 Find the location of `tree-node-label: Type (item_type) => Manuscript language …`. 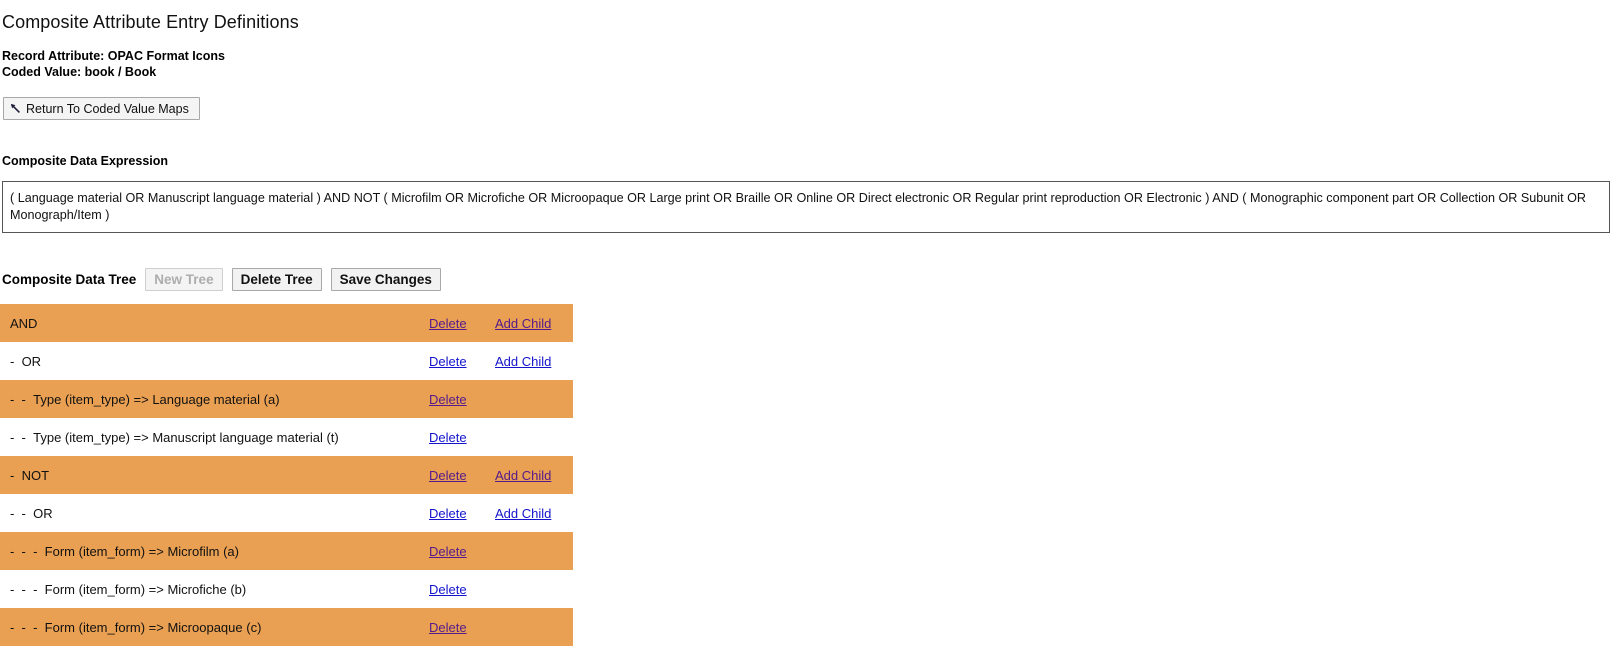

tree-node-label: Type (item_type) => Manuscript language … is located at coordinates (186, 437).